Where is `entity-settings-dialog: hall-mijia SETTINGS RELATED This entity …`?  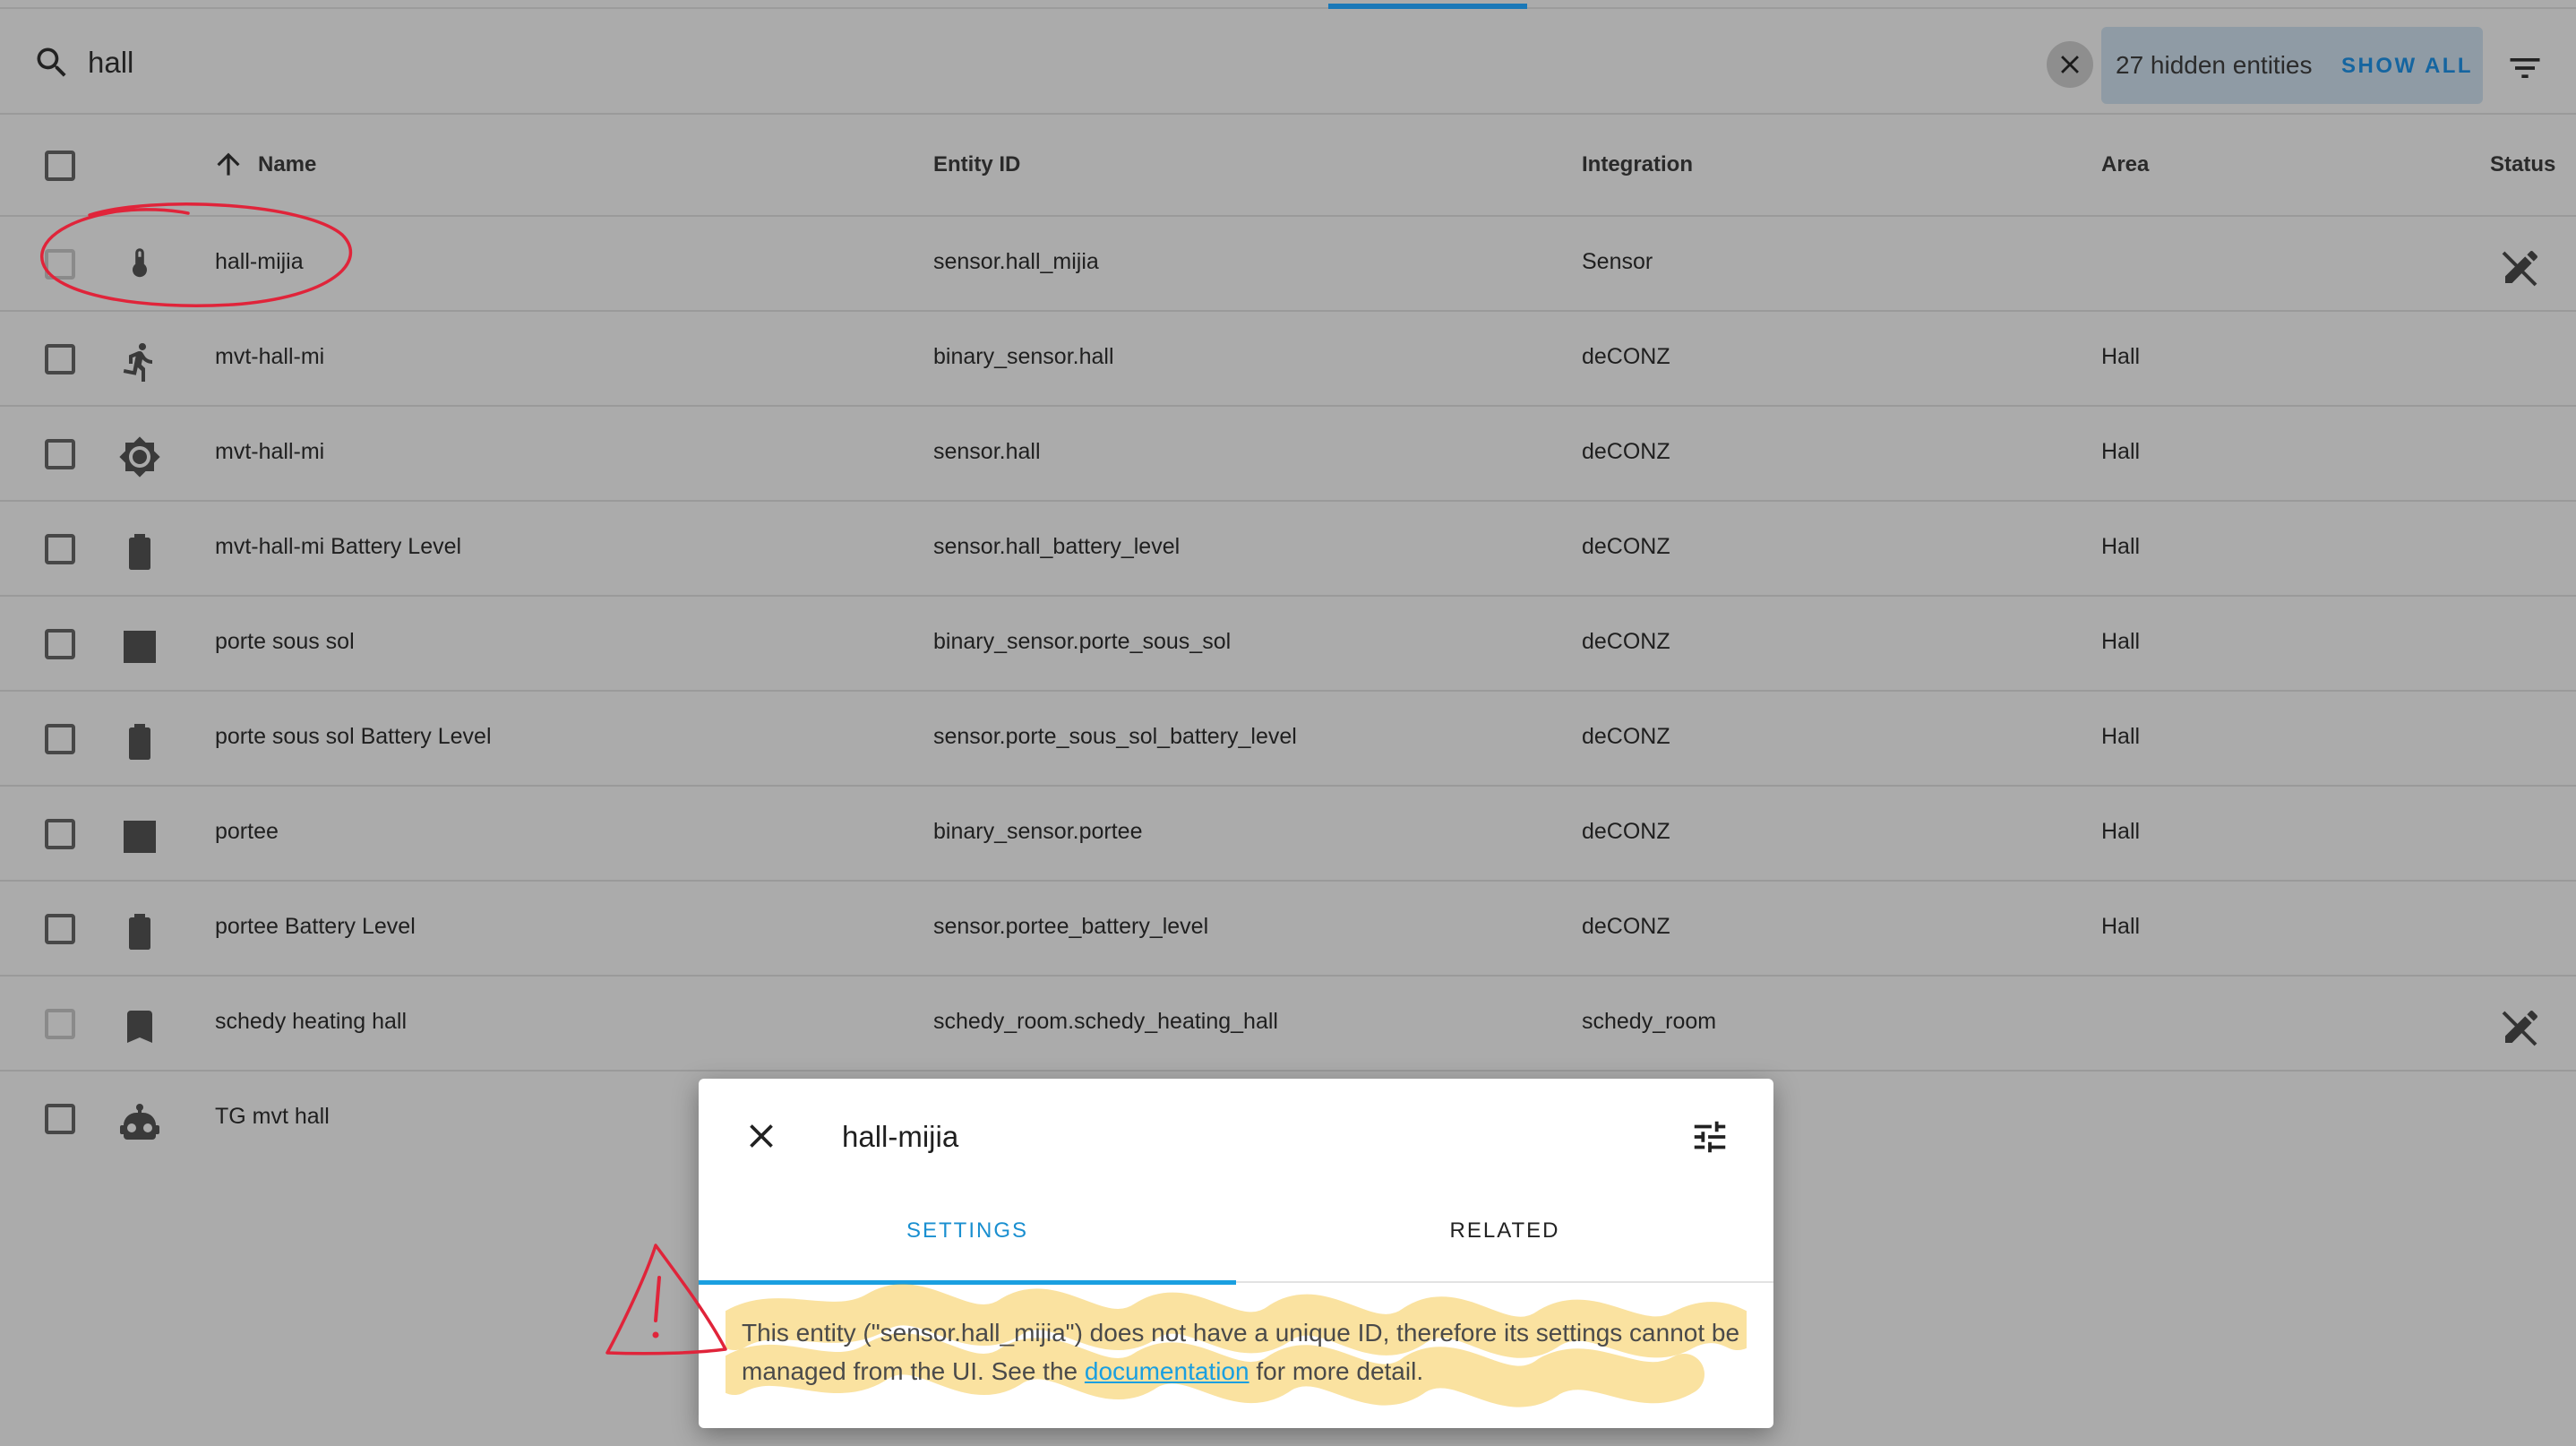
entity-settings-dialog: hall-mijia SETTINGS RELATED This entity … is located at coordinates (1236, 1254).